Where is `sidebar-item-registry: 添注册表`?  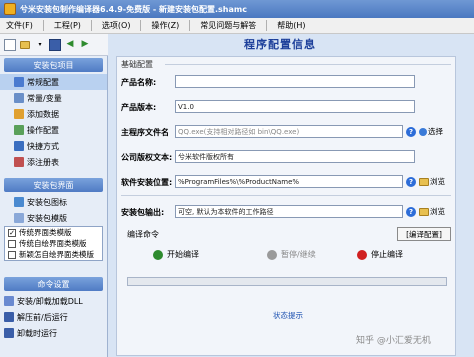
sidebar-item-registry: 添注册表 is located at coordinates (53, 162).